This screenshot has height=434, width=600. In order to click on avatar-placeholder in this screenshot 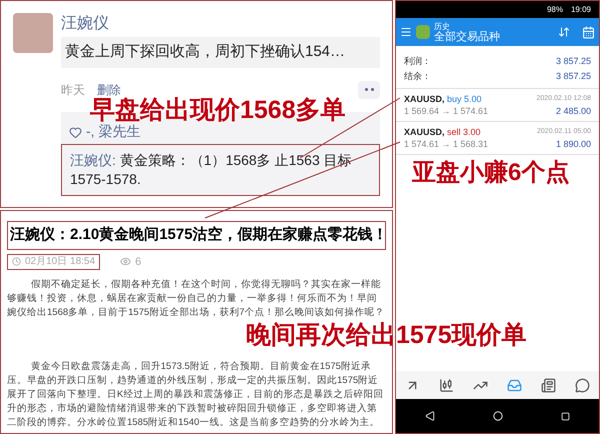, I will do `click(33, 33)`.